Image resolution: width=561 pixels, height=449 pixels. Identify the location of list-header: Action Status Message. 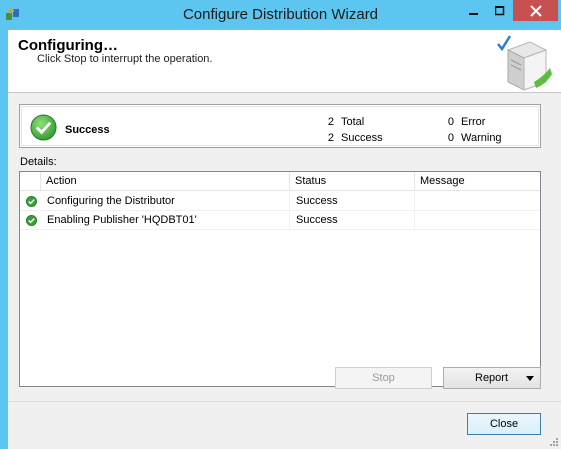
(280, 181).